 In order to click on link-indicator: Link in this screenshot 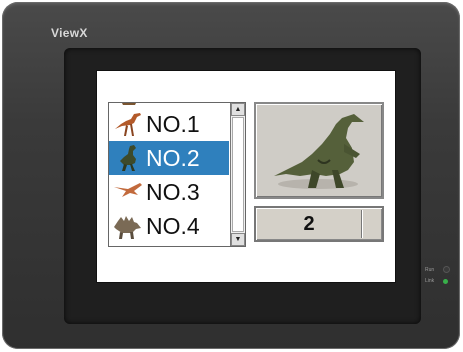, I will do `click(436, 281)`.